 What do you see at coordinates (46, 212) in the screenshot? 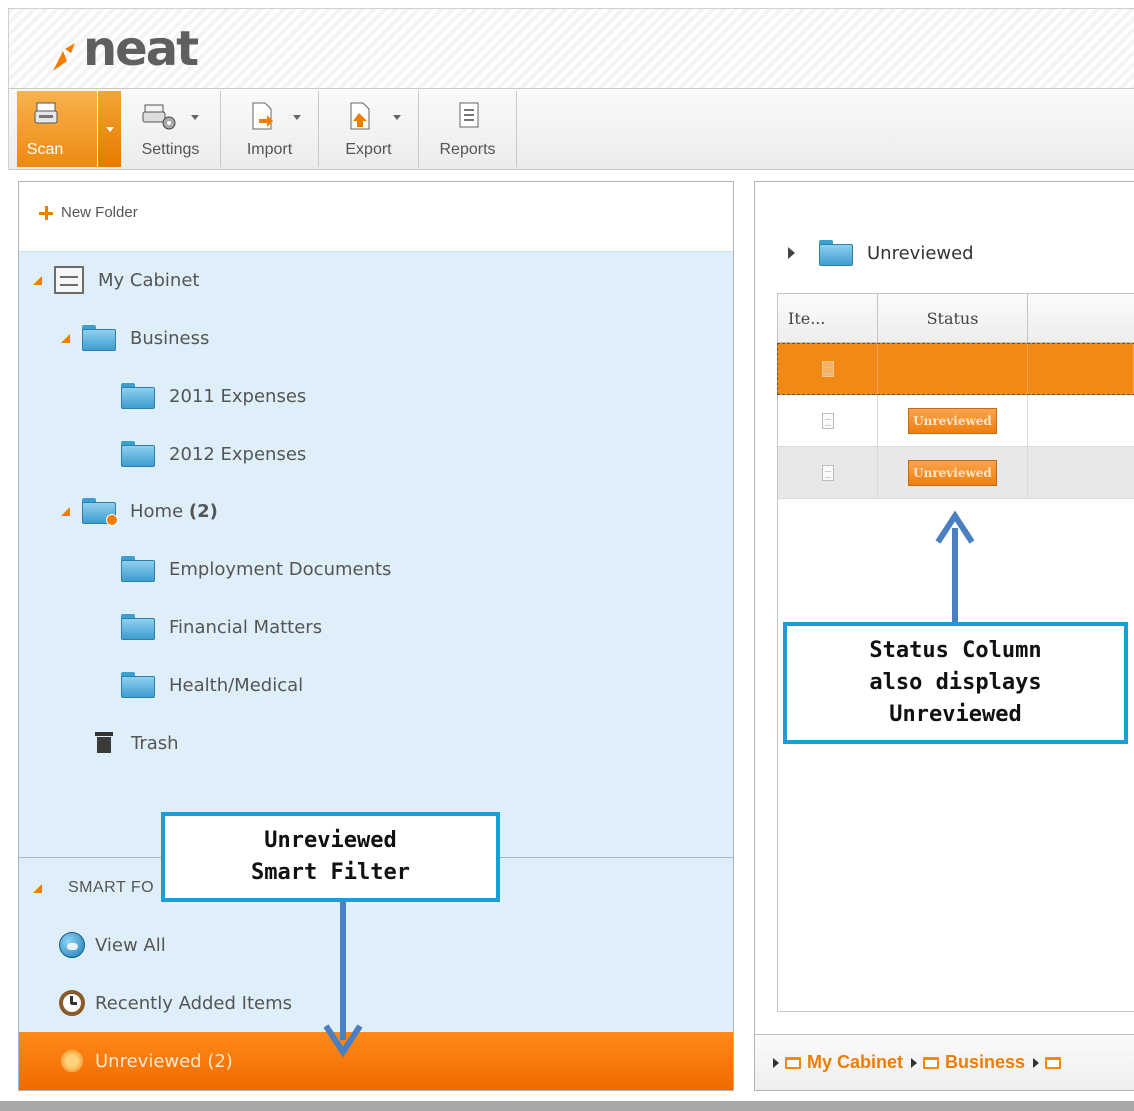
I see `plus-icon` at bounding box center [46, 212].